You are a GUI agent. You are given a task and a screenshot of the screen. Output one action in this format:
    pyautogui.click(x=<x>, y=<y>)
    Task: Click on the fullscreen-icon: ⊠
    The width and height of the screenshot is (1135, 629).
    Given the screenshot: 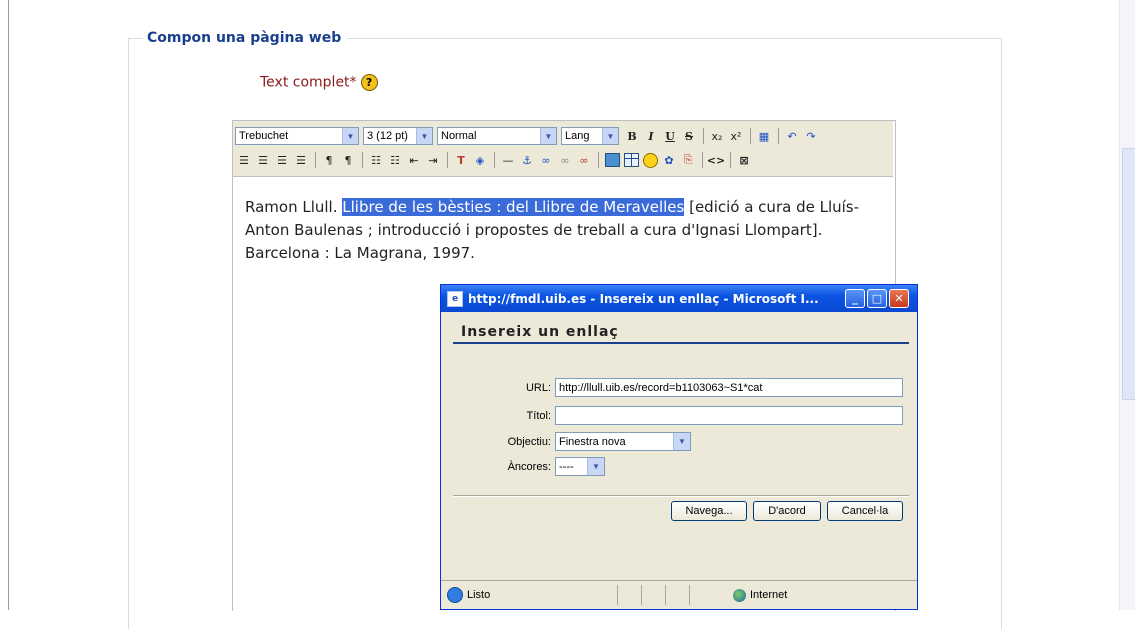 What is the action you would take?
    pyautogui.click(x=744, y=160)
    